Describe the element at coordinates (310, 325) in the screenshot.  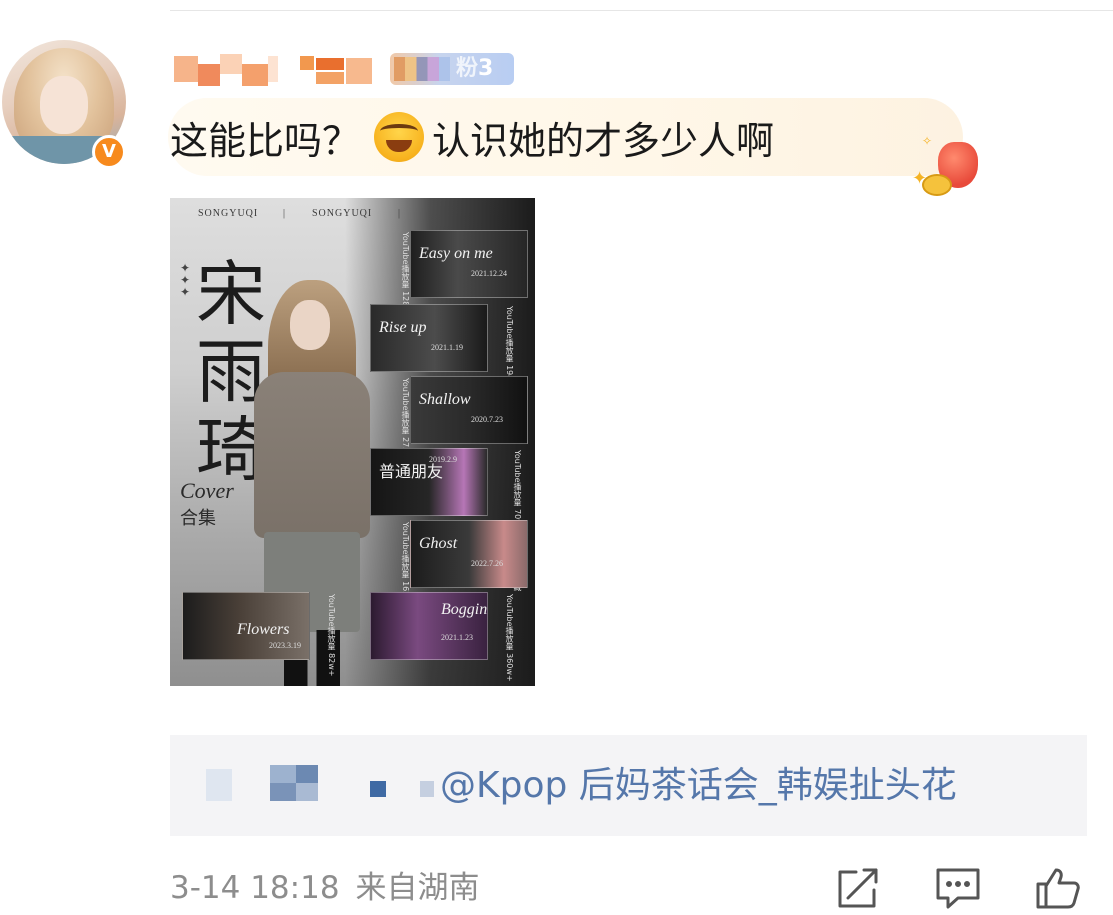
I see `figure-face` at that location.